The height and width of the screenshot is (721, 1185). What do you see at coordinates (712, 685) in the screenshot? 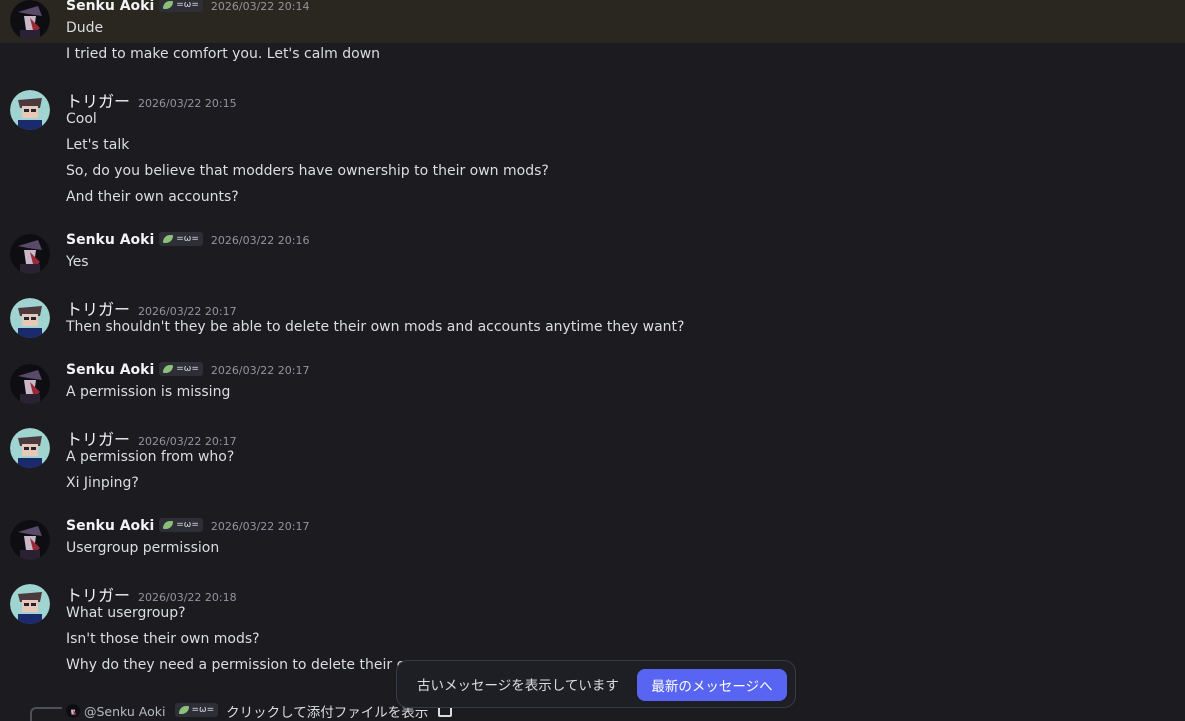
I see `jump-to-present-button: 最新のメッセージへ` at bounding box center [712, 685].